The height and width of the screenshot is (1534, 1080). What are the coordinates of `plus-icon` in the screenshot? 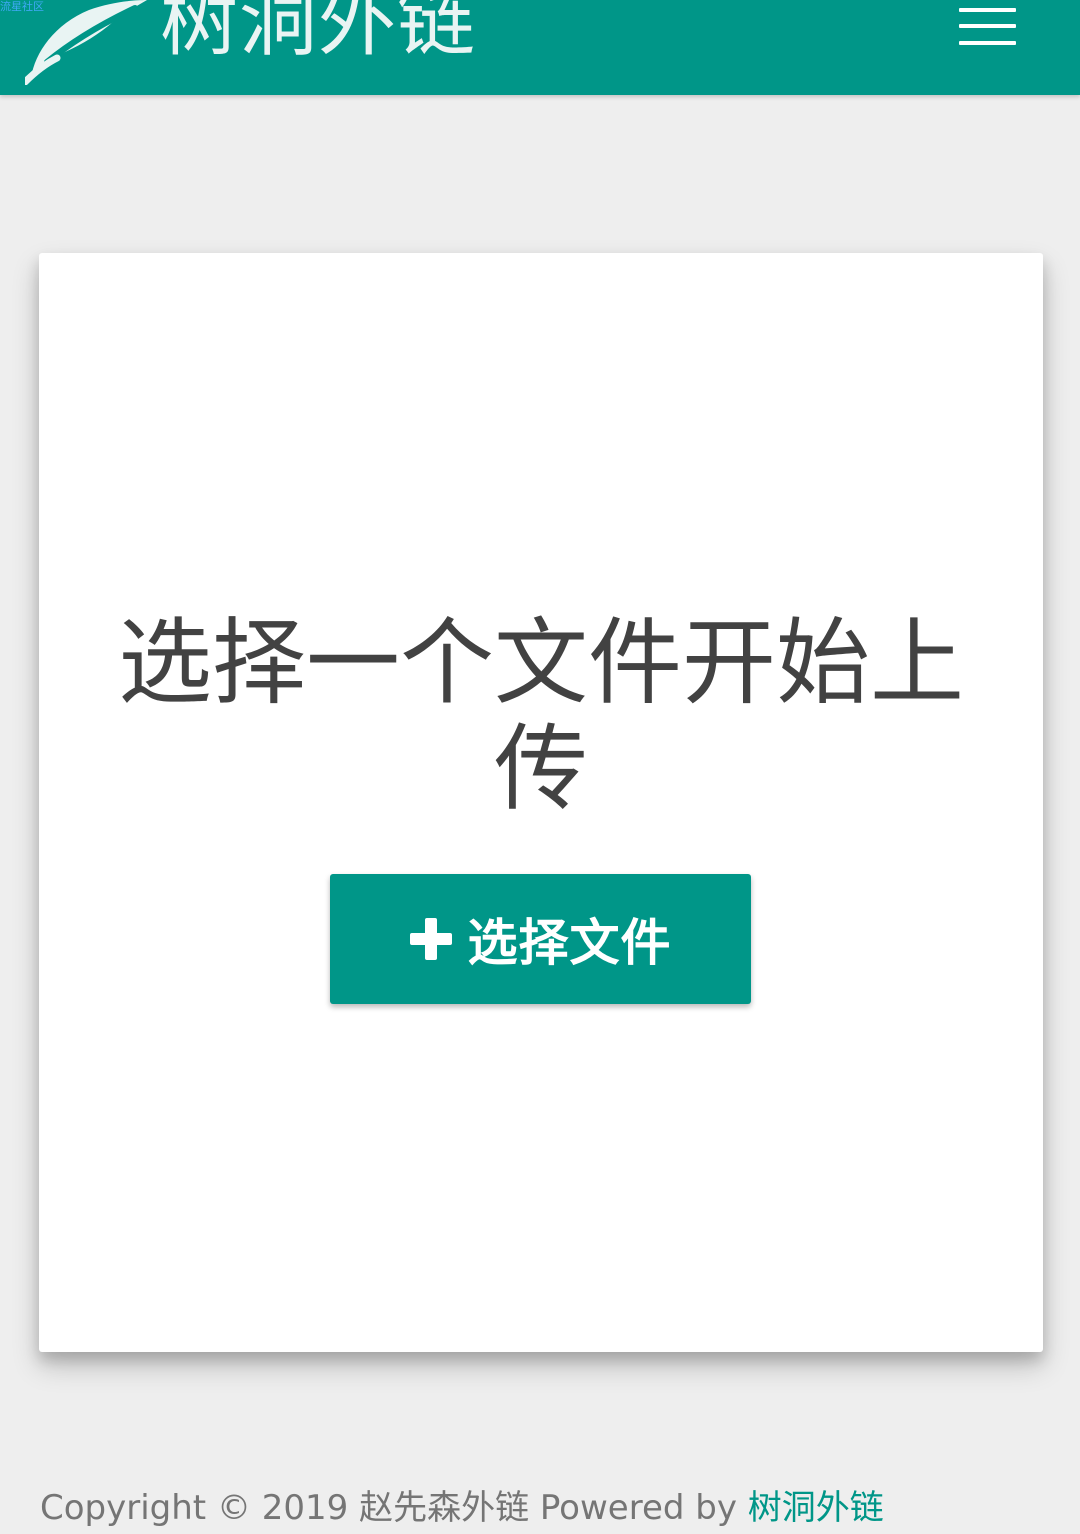 It's located at (430, 939).